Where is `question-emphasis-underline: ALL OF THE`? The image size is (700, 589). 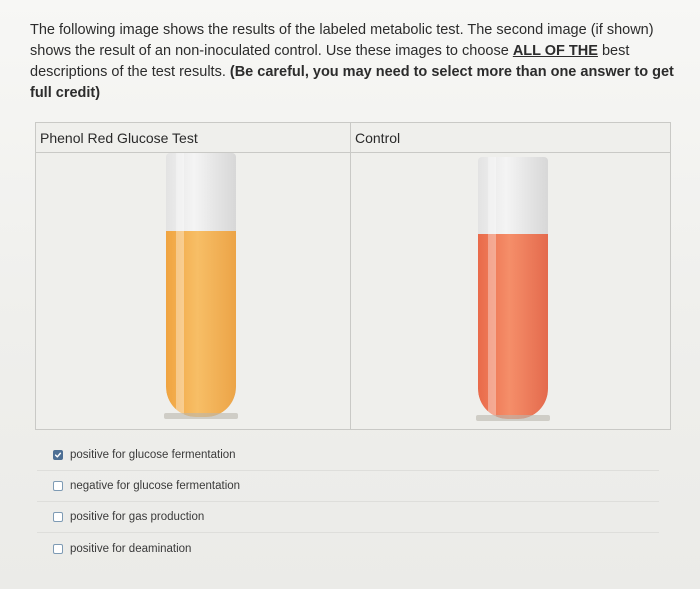 question-emphasis-underline: ALL OF THE is located at coordinates (555, 51).